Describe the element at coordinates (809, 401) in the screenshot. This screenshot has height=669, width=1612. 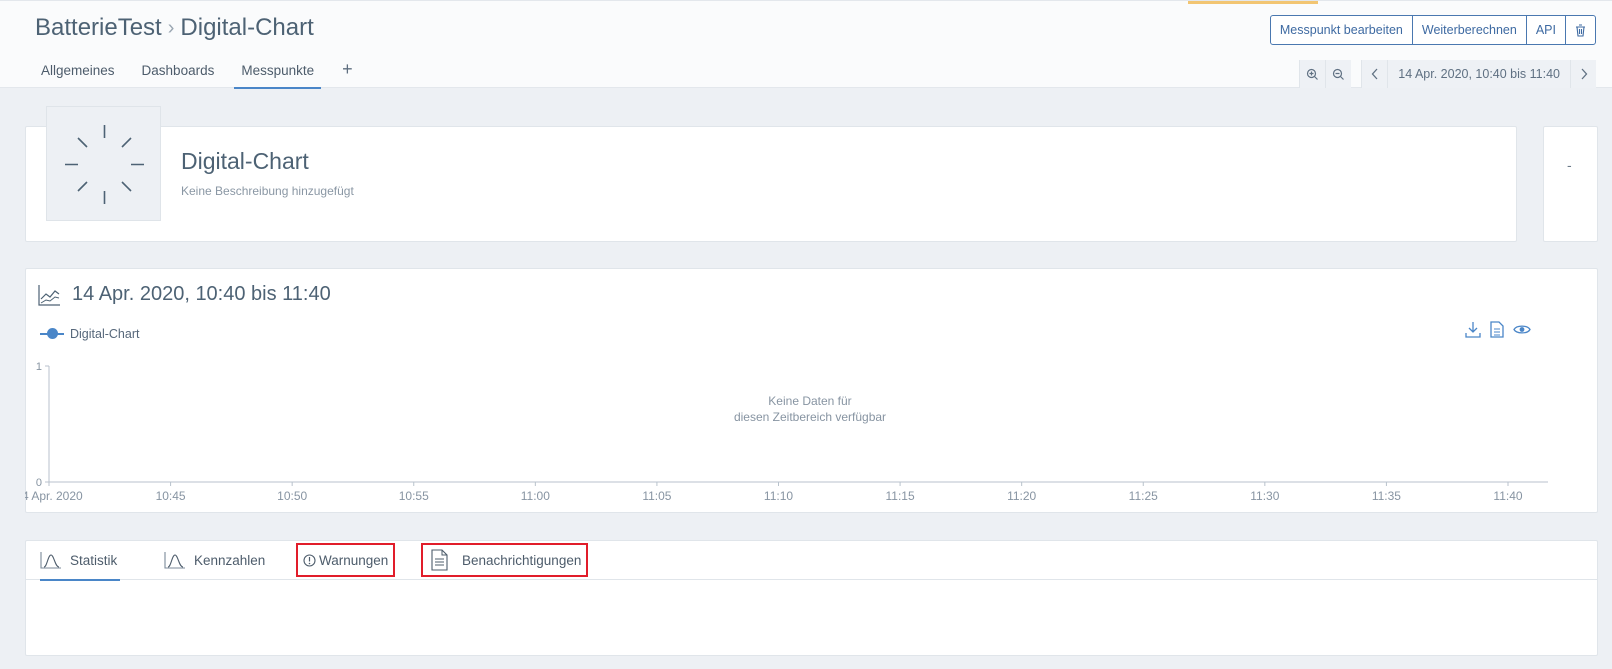
I see `no-data-message-line1: Keine Daten für` at that location.